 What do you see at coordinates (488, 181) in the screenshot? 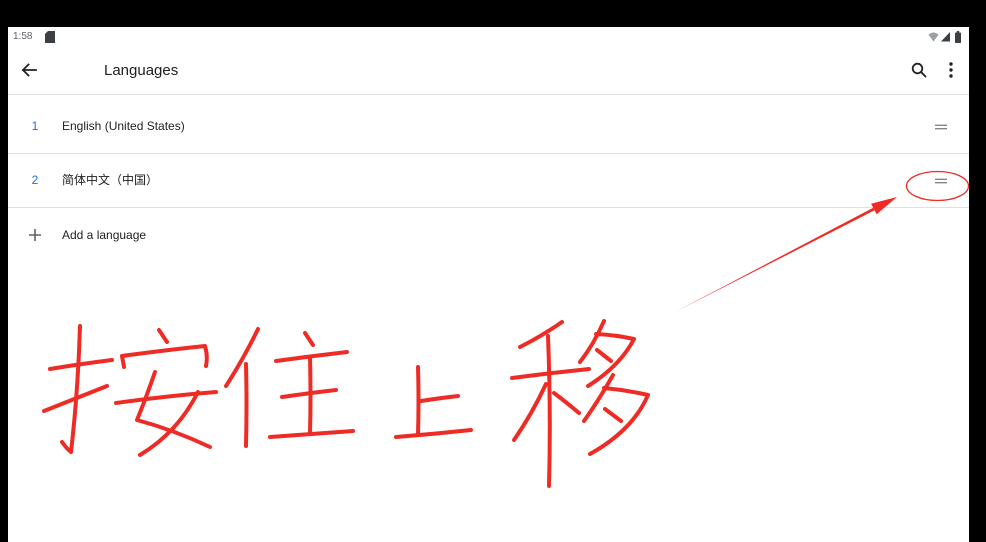
I see `language-row: 2 简体中文（中国）` at bounding box center [488, 181].